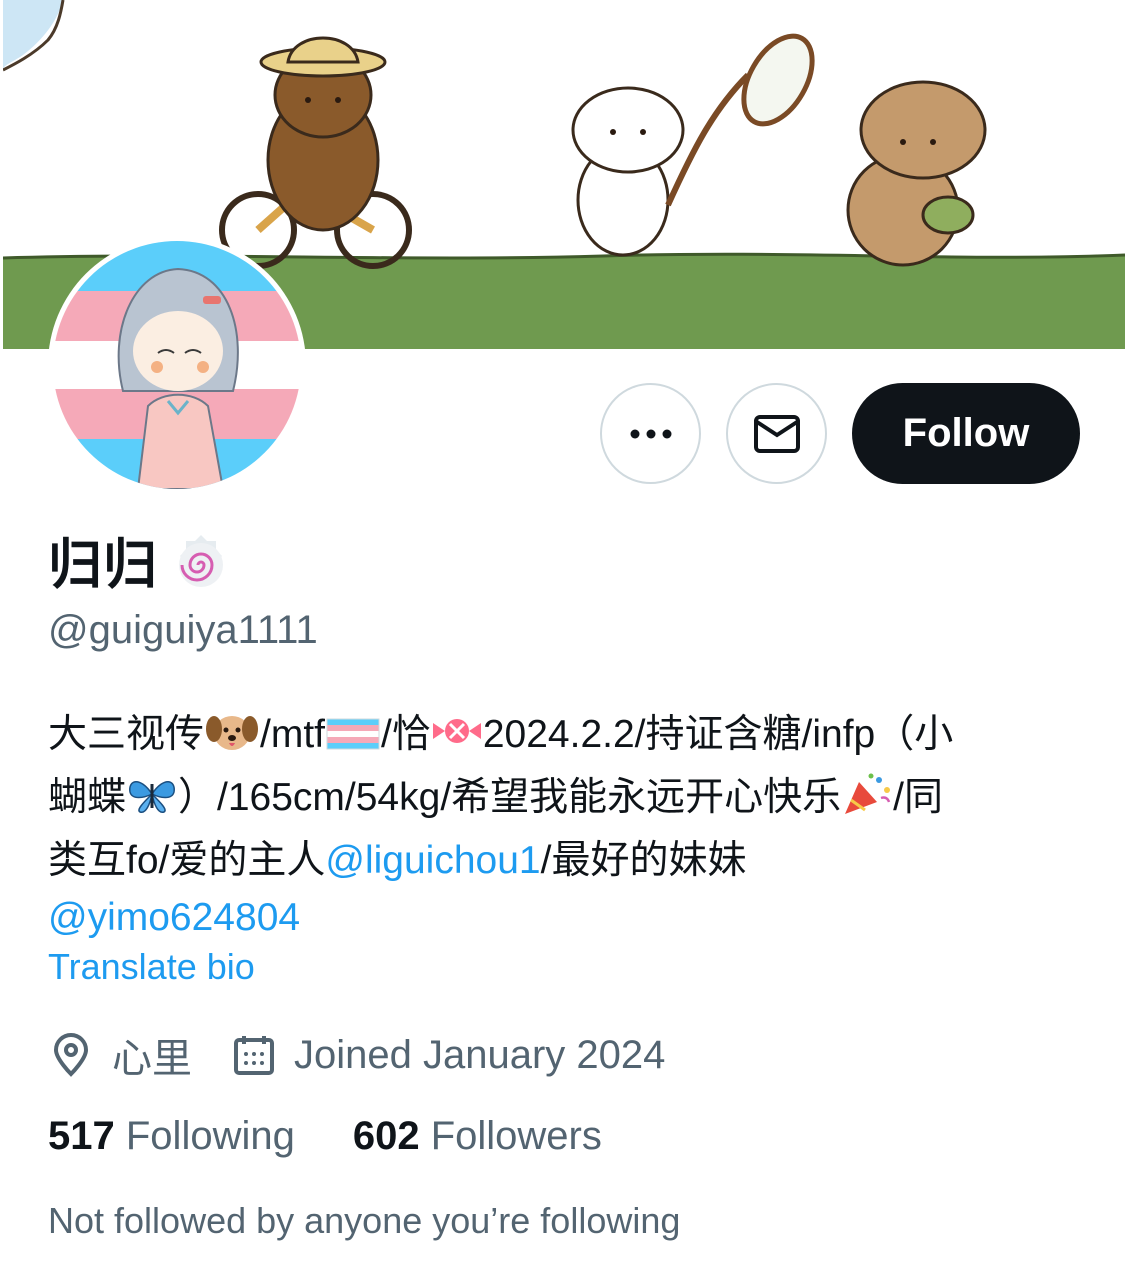  Describe the element at coordinates (516, 1136) in the screenshot. I see `followers-label: Followers` at that location.